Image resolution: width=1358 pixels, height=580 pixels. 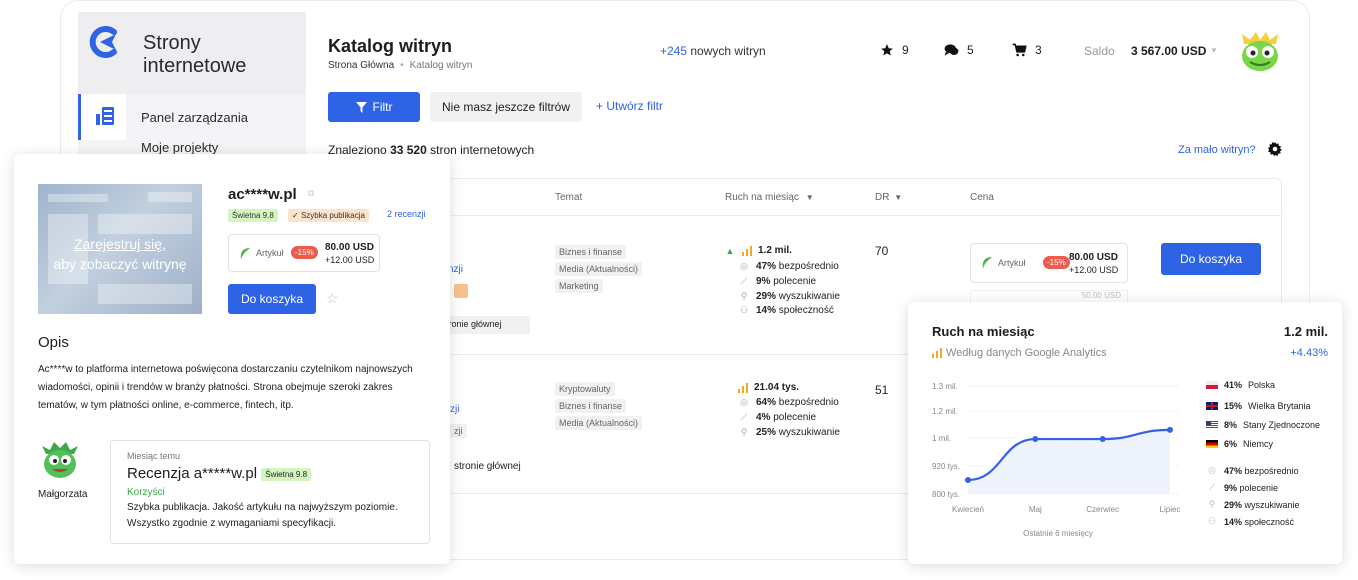 I want to click on dr-value: 70, so click(x=882, y=251).